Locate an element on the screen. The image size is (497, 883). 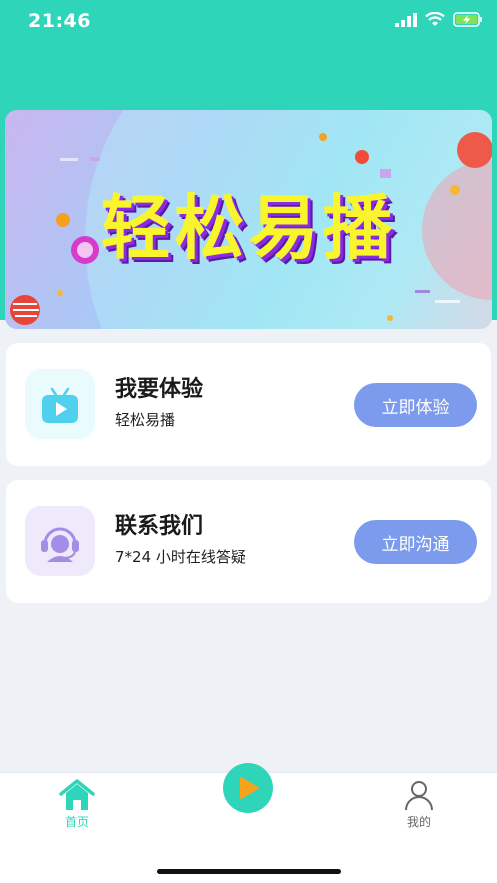
tab-home: 首页 is located at coordinates (77, 804).